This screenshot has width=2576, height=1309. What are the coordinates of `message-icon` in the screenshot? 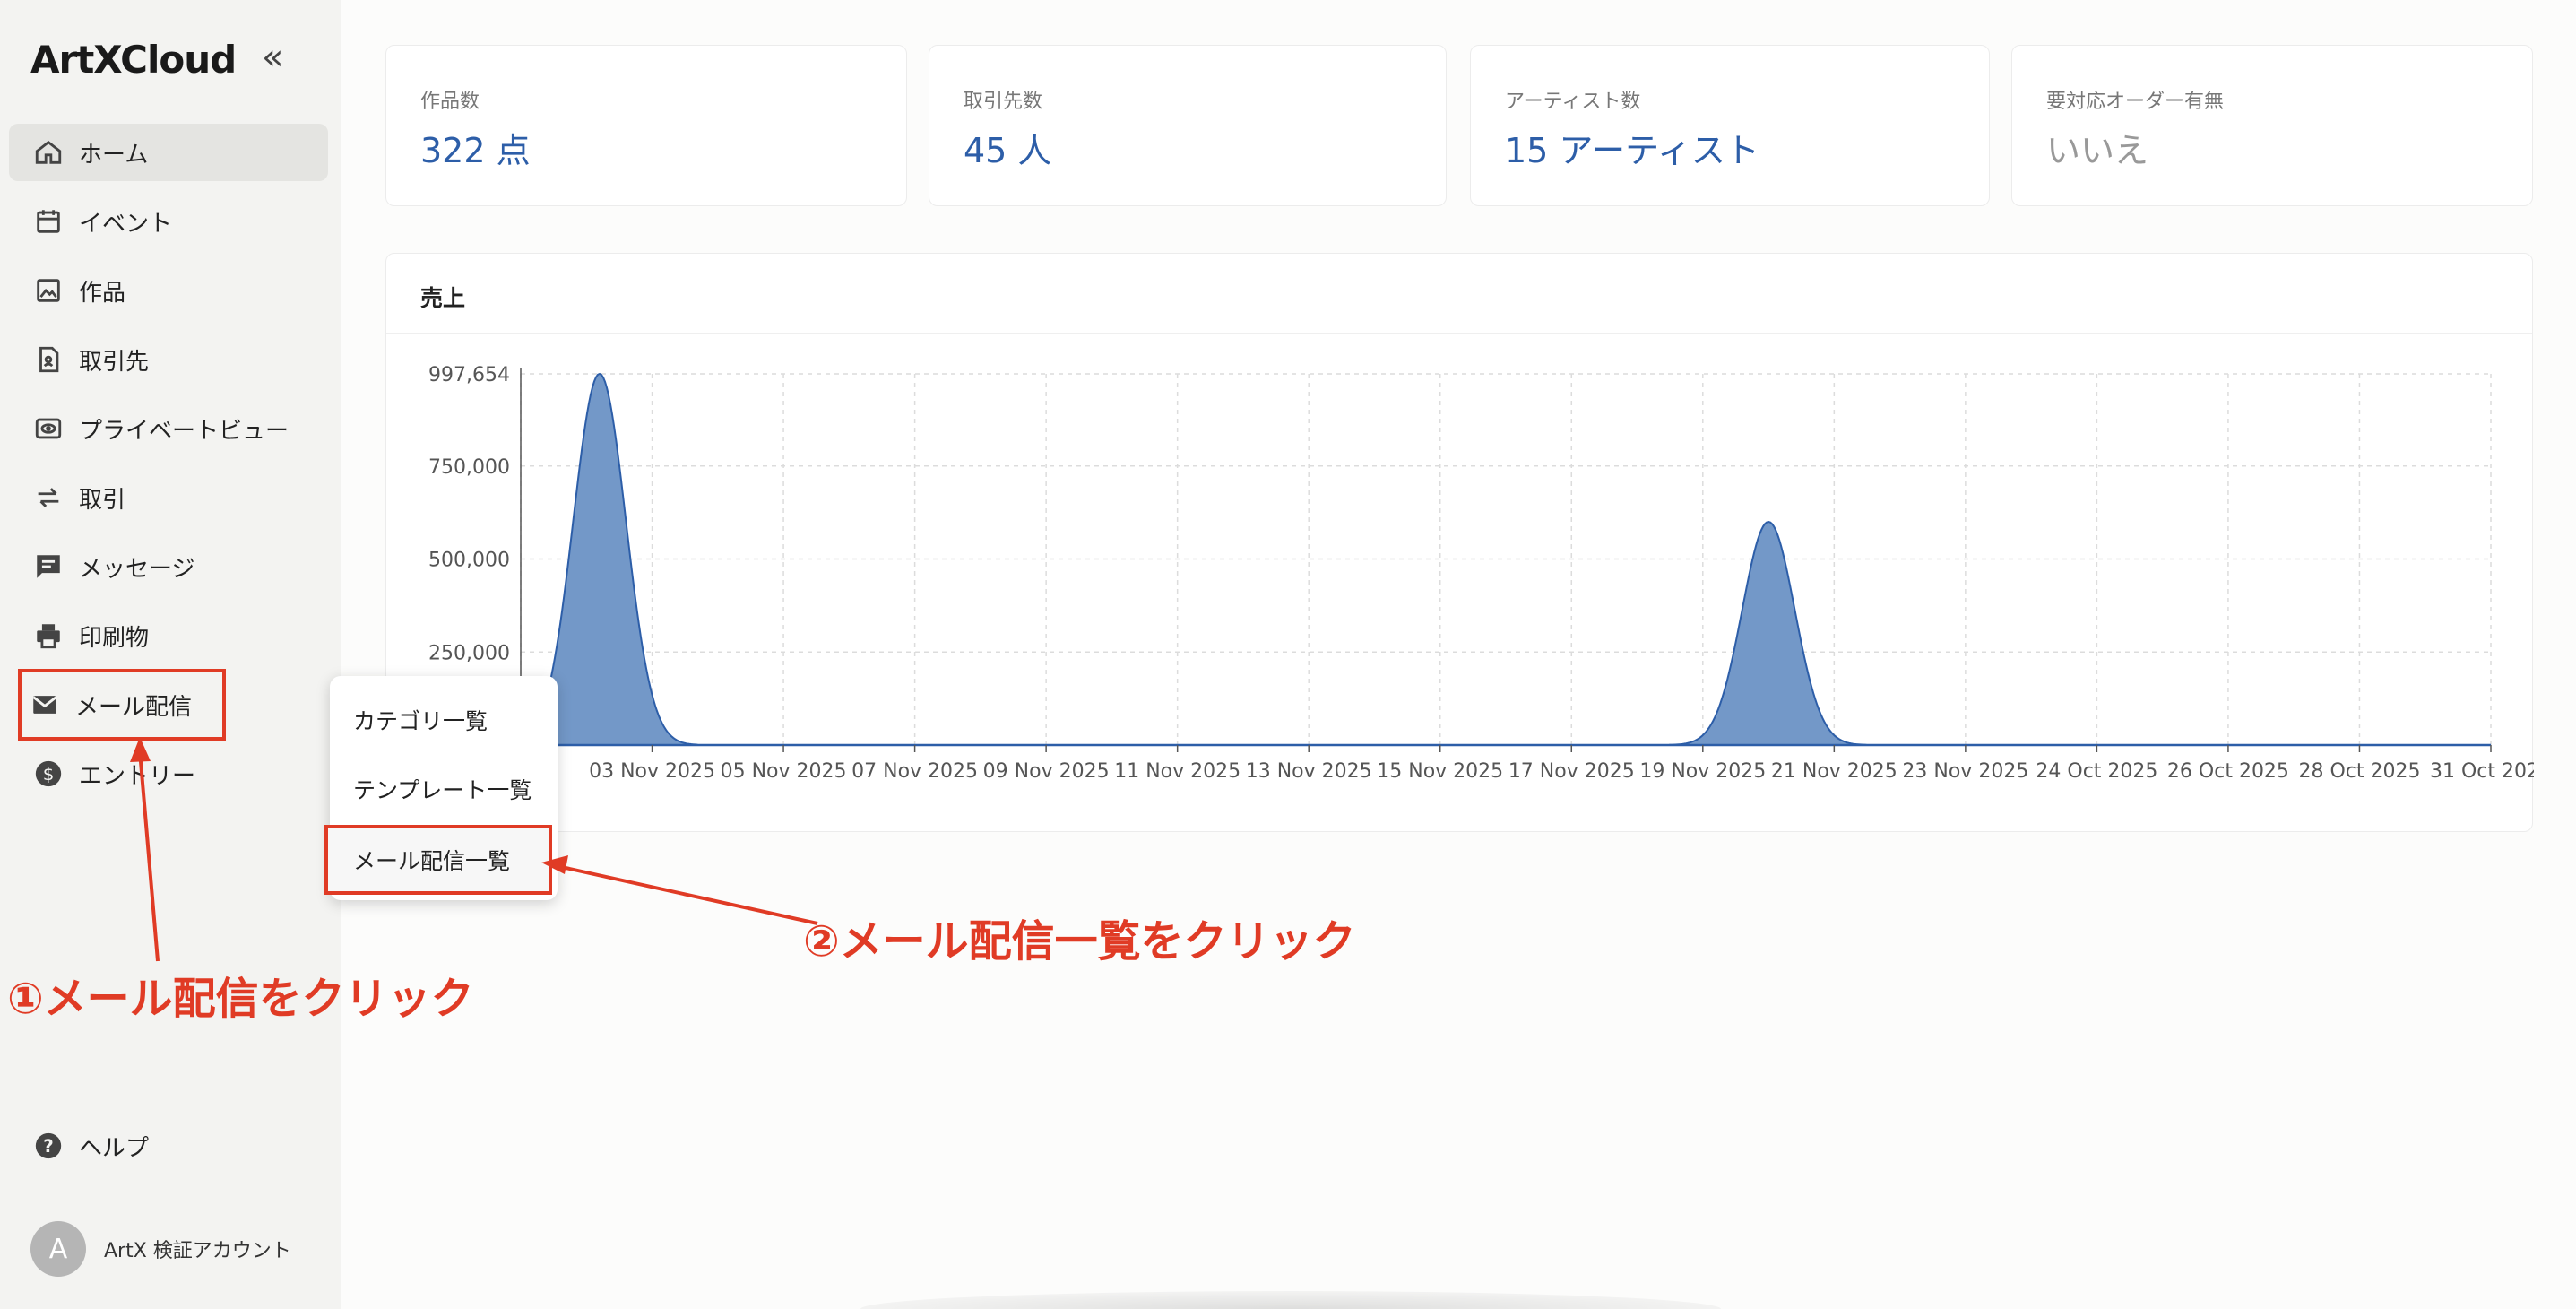 It's located at (48, 567).